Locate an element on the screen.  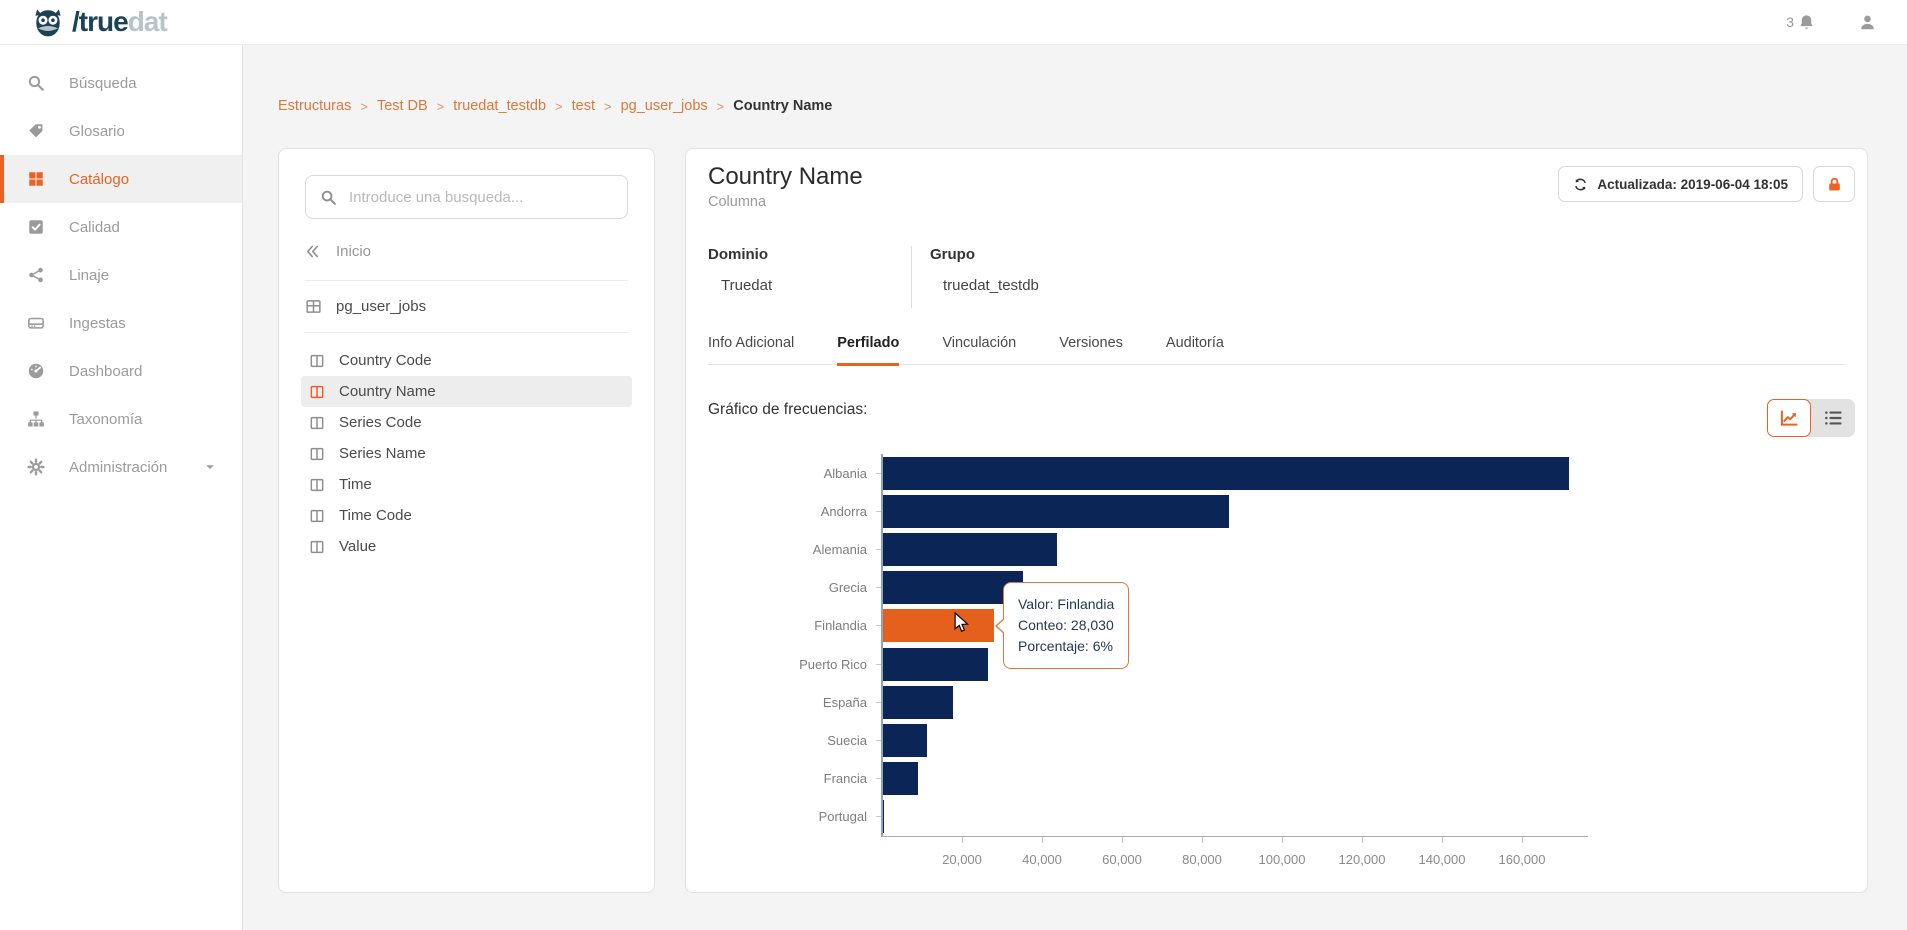
gear-icon is located at coordinates (36, 467).